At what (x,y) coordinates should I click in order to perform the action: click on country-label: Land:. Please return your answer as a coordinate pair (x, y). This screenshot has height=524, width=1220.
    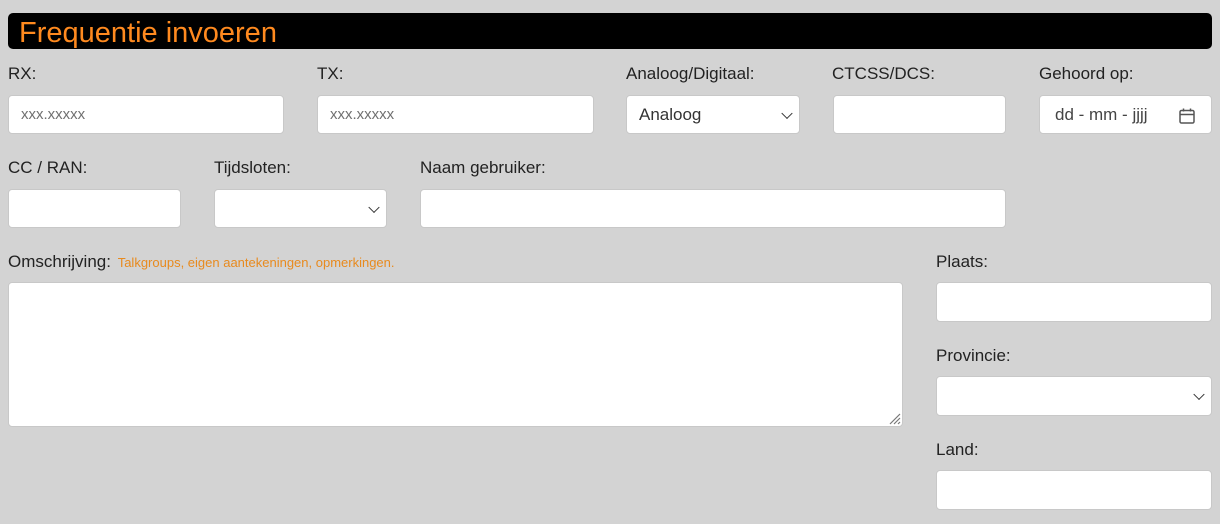
    Looking at the image, I should click on (957, 449).